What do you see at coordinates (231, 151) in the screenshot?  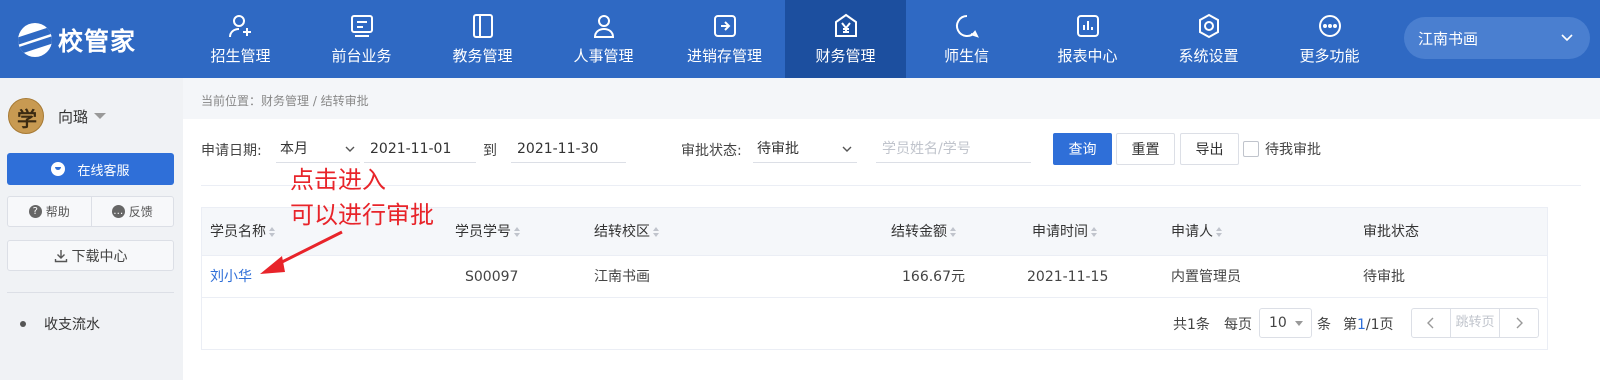 I see `apply-date-label: 申请日期:` at bounding box center [231, 151].